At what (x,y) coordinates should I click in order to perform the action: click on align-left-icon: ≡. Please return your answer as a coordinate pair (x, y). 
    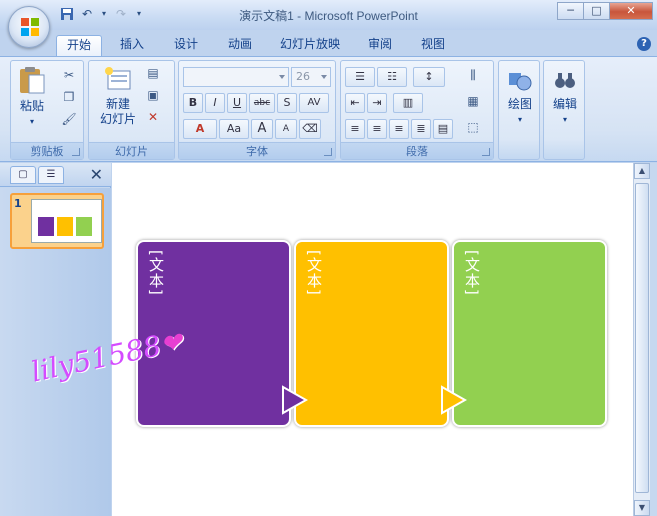
    Looking at the image, I should click on (355, 129).